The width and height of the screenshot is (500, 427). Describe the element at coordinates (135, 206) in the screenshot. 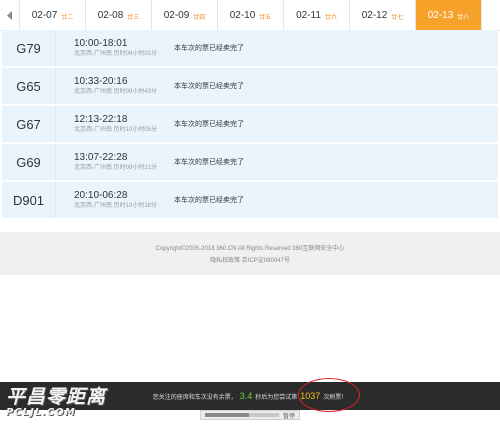

I see `train-duration: 历时10小时18分` at that location.